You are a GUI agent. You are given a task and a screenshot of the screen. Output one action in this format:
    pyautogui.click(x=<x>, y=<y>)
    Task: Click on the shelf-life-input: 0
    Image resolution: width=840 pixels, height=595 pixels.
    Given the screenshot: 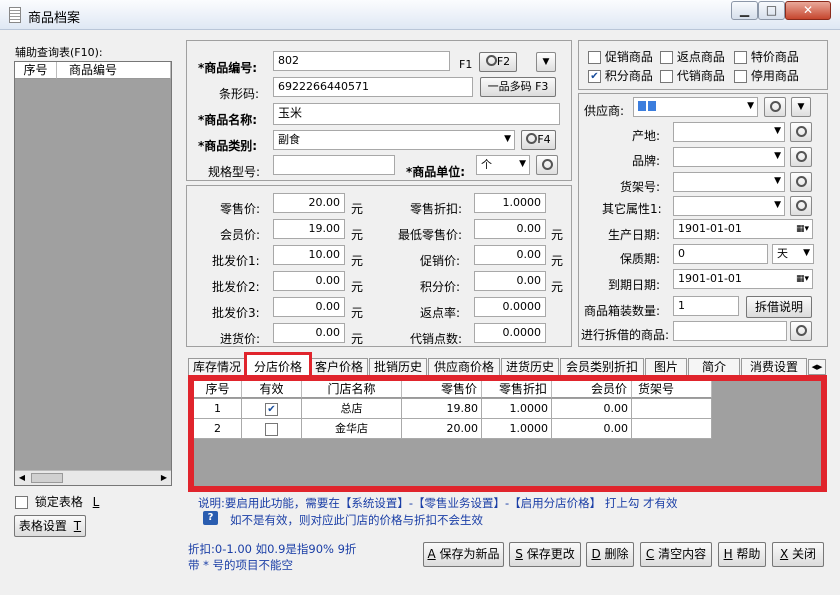 What is the action you would take?
    pyautogui.click(x=720, y=254)
    